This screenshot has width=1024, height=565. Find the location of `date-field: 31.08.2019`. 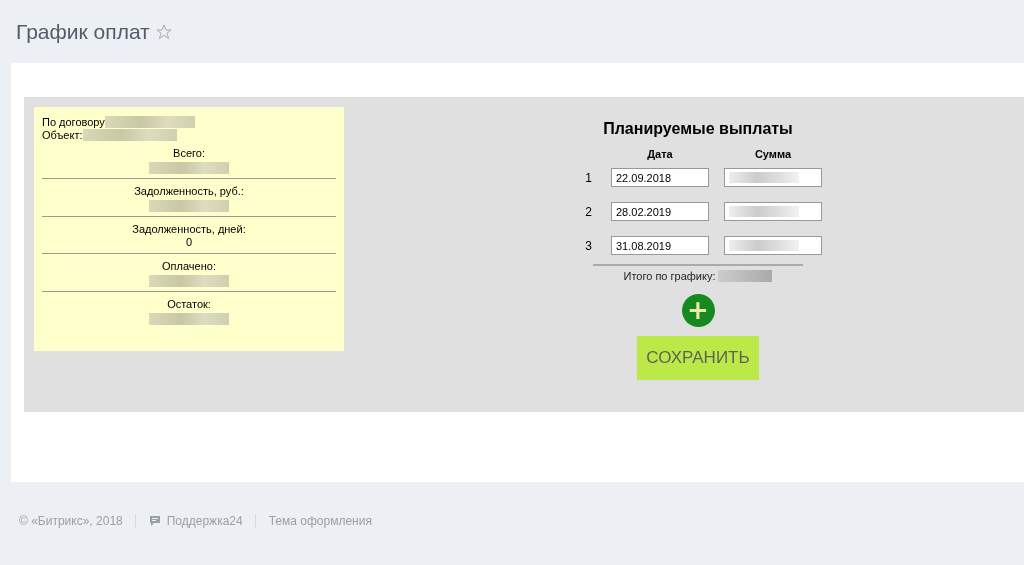

date-field: 31.08.2019 is located at coordinates (660, 245).